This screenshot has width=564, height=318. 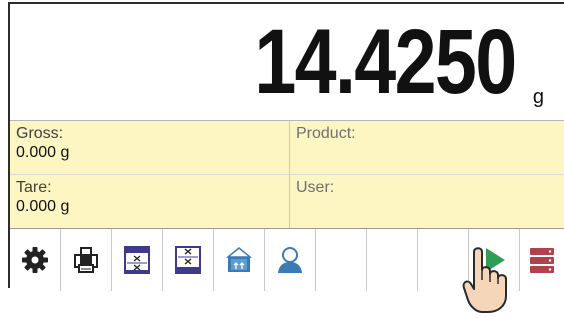 I want to click on storage-icon, so click(x=542, y=260).